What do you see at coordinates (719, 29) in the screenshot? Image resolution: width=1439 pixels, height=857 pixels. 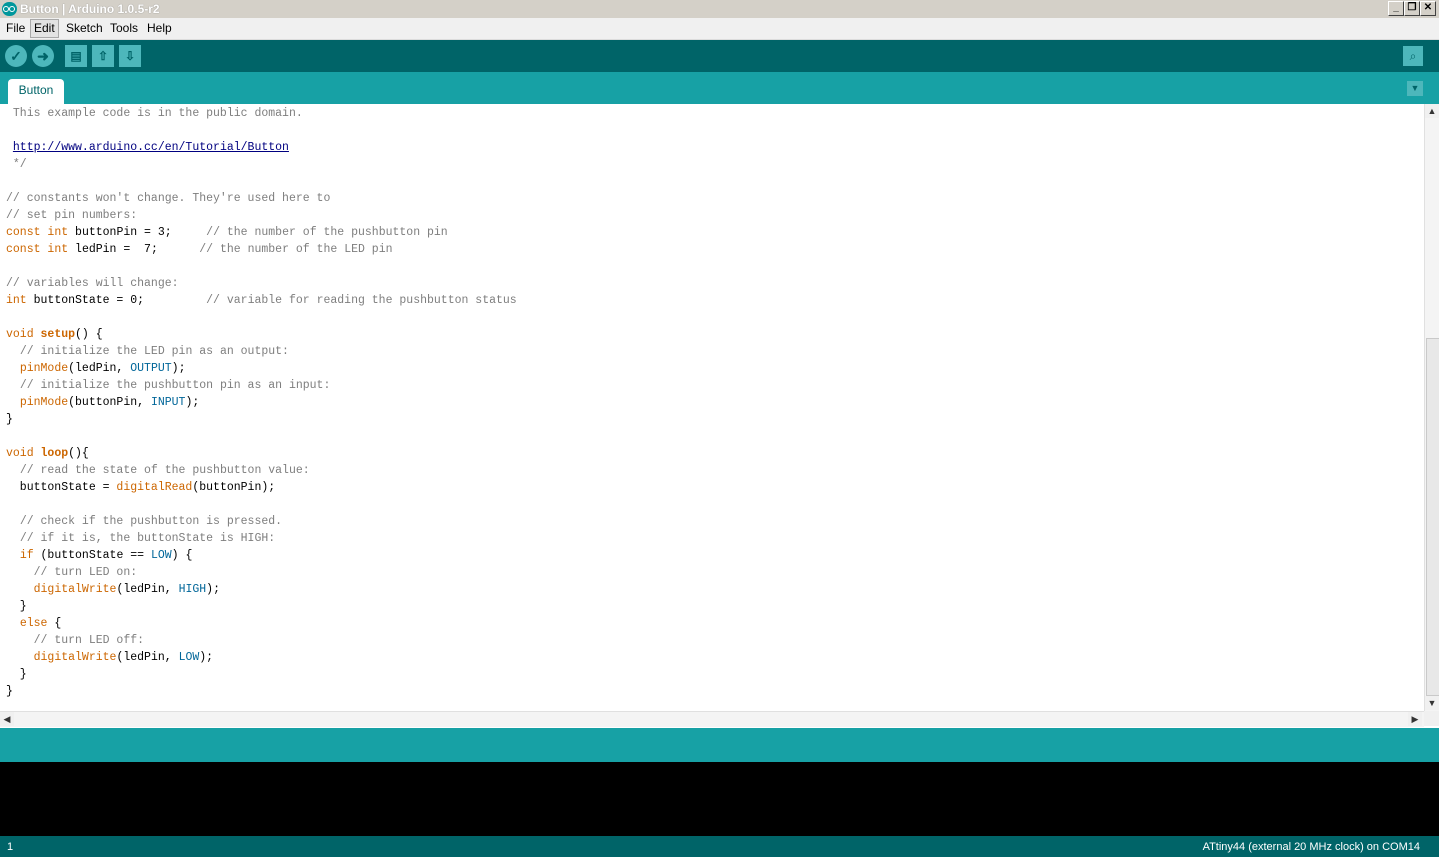 I see `menu-bar: File Edit Sketch Tools Help` at bounding box center [719, 29].